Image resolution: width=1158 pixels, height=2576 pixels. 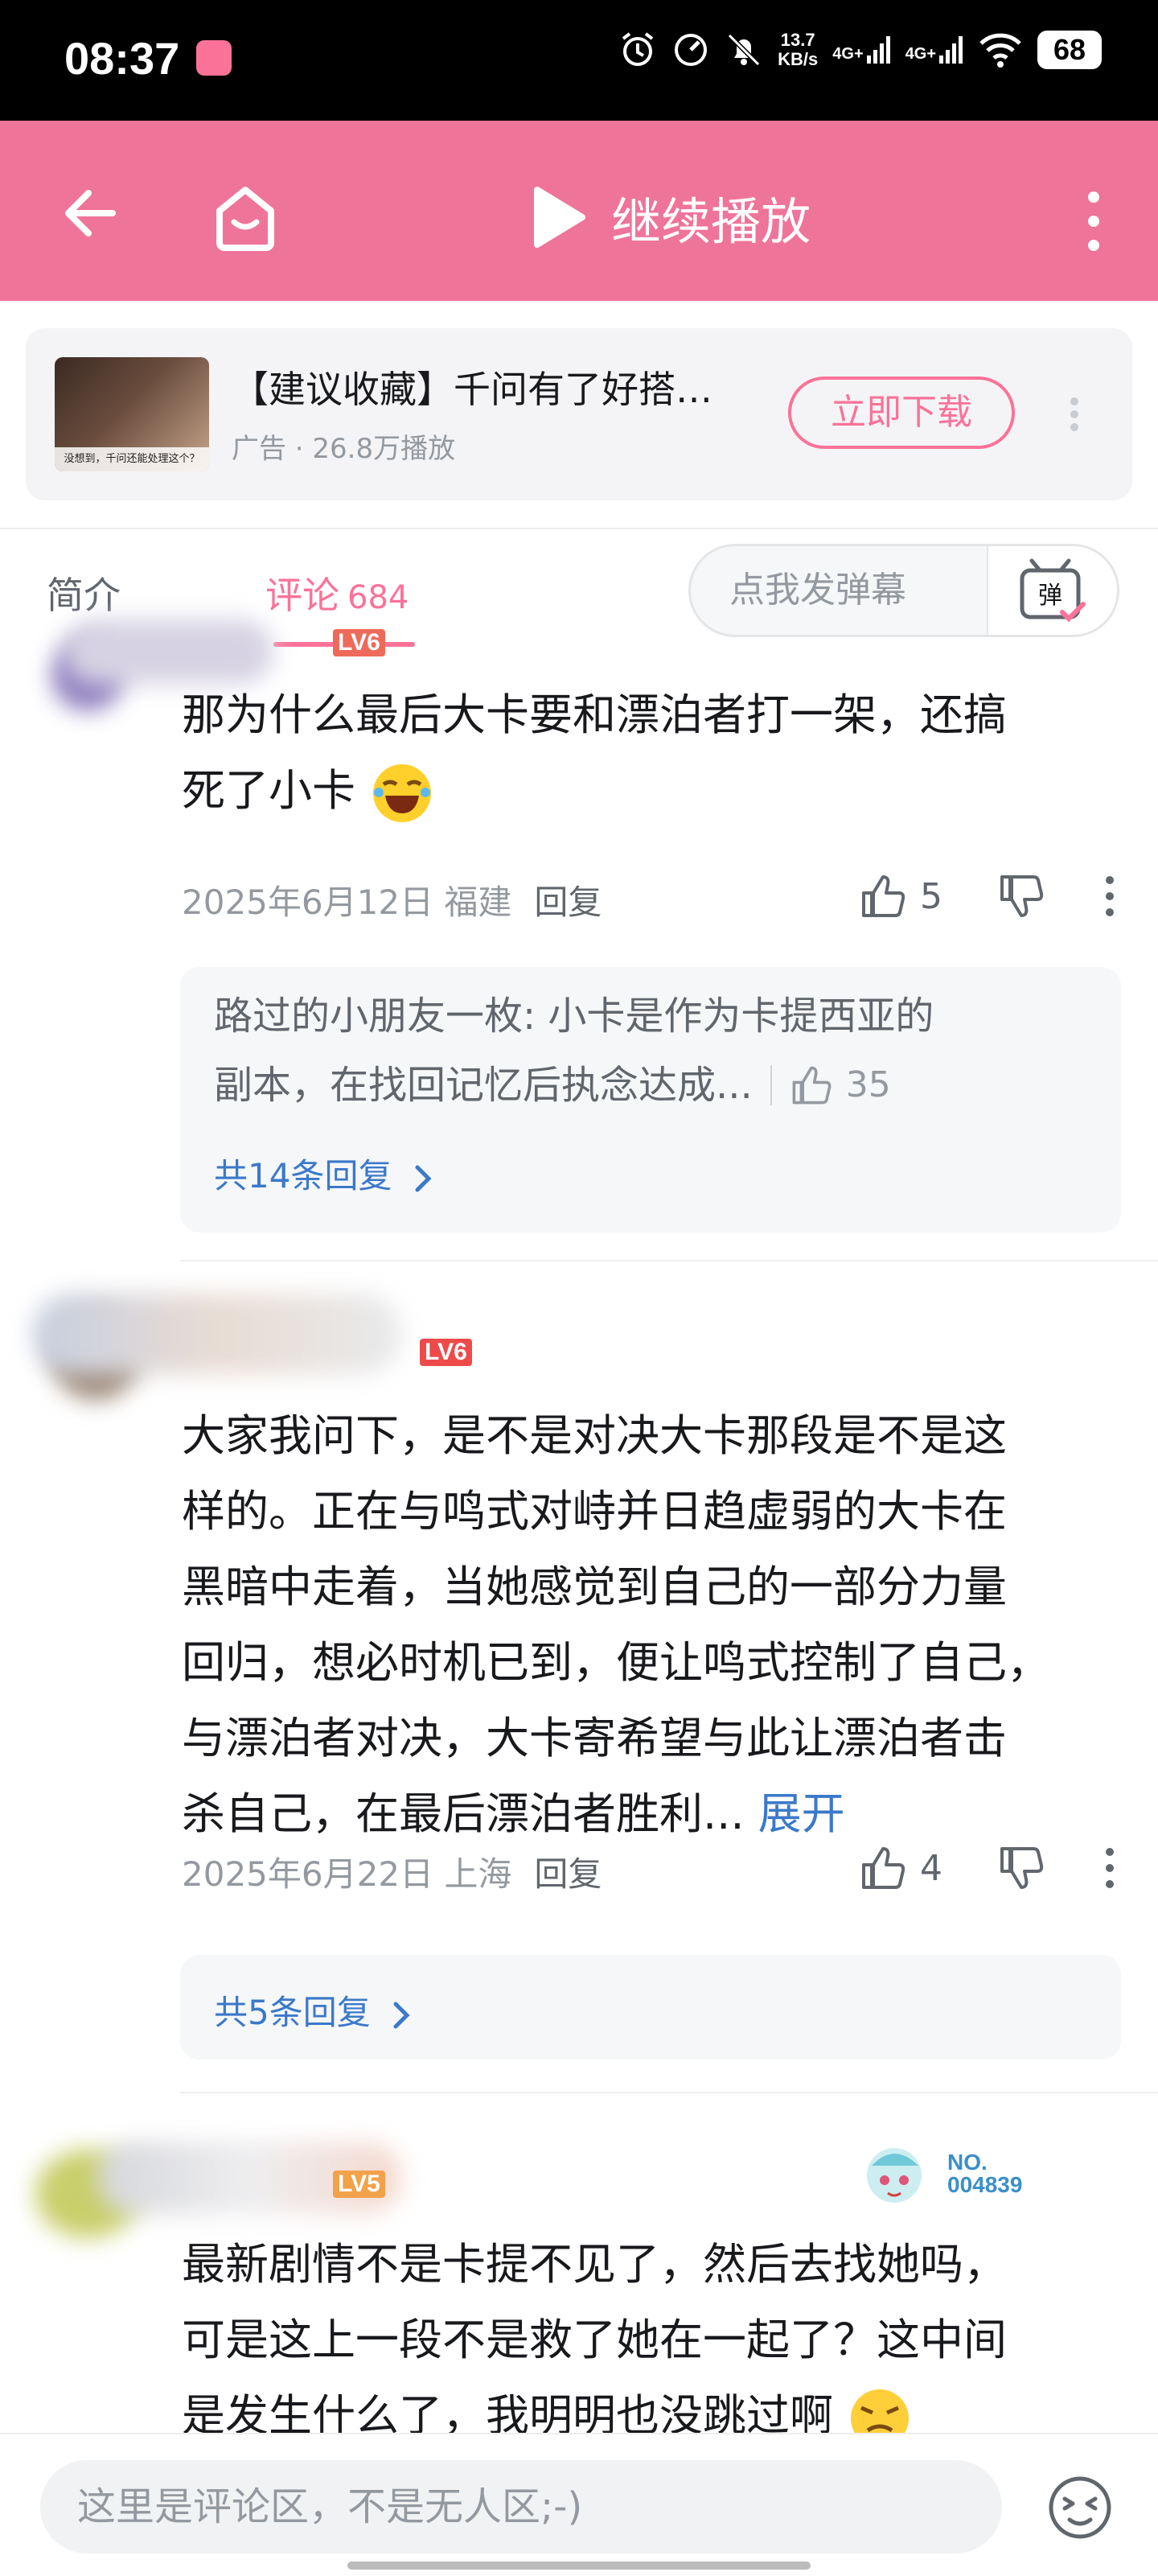 What do you see at coordinates (798, 49) in the screenshot?
I see `net-speed: 13.7 KB/s` at bounding box center [798, 49].